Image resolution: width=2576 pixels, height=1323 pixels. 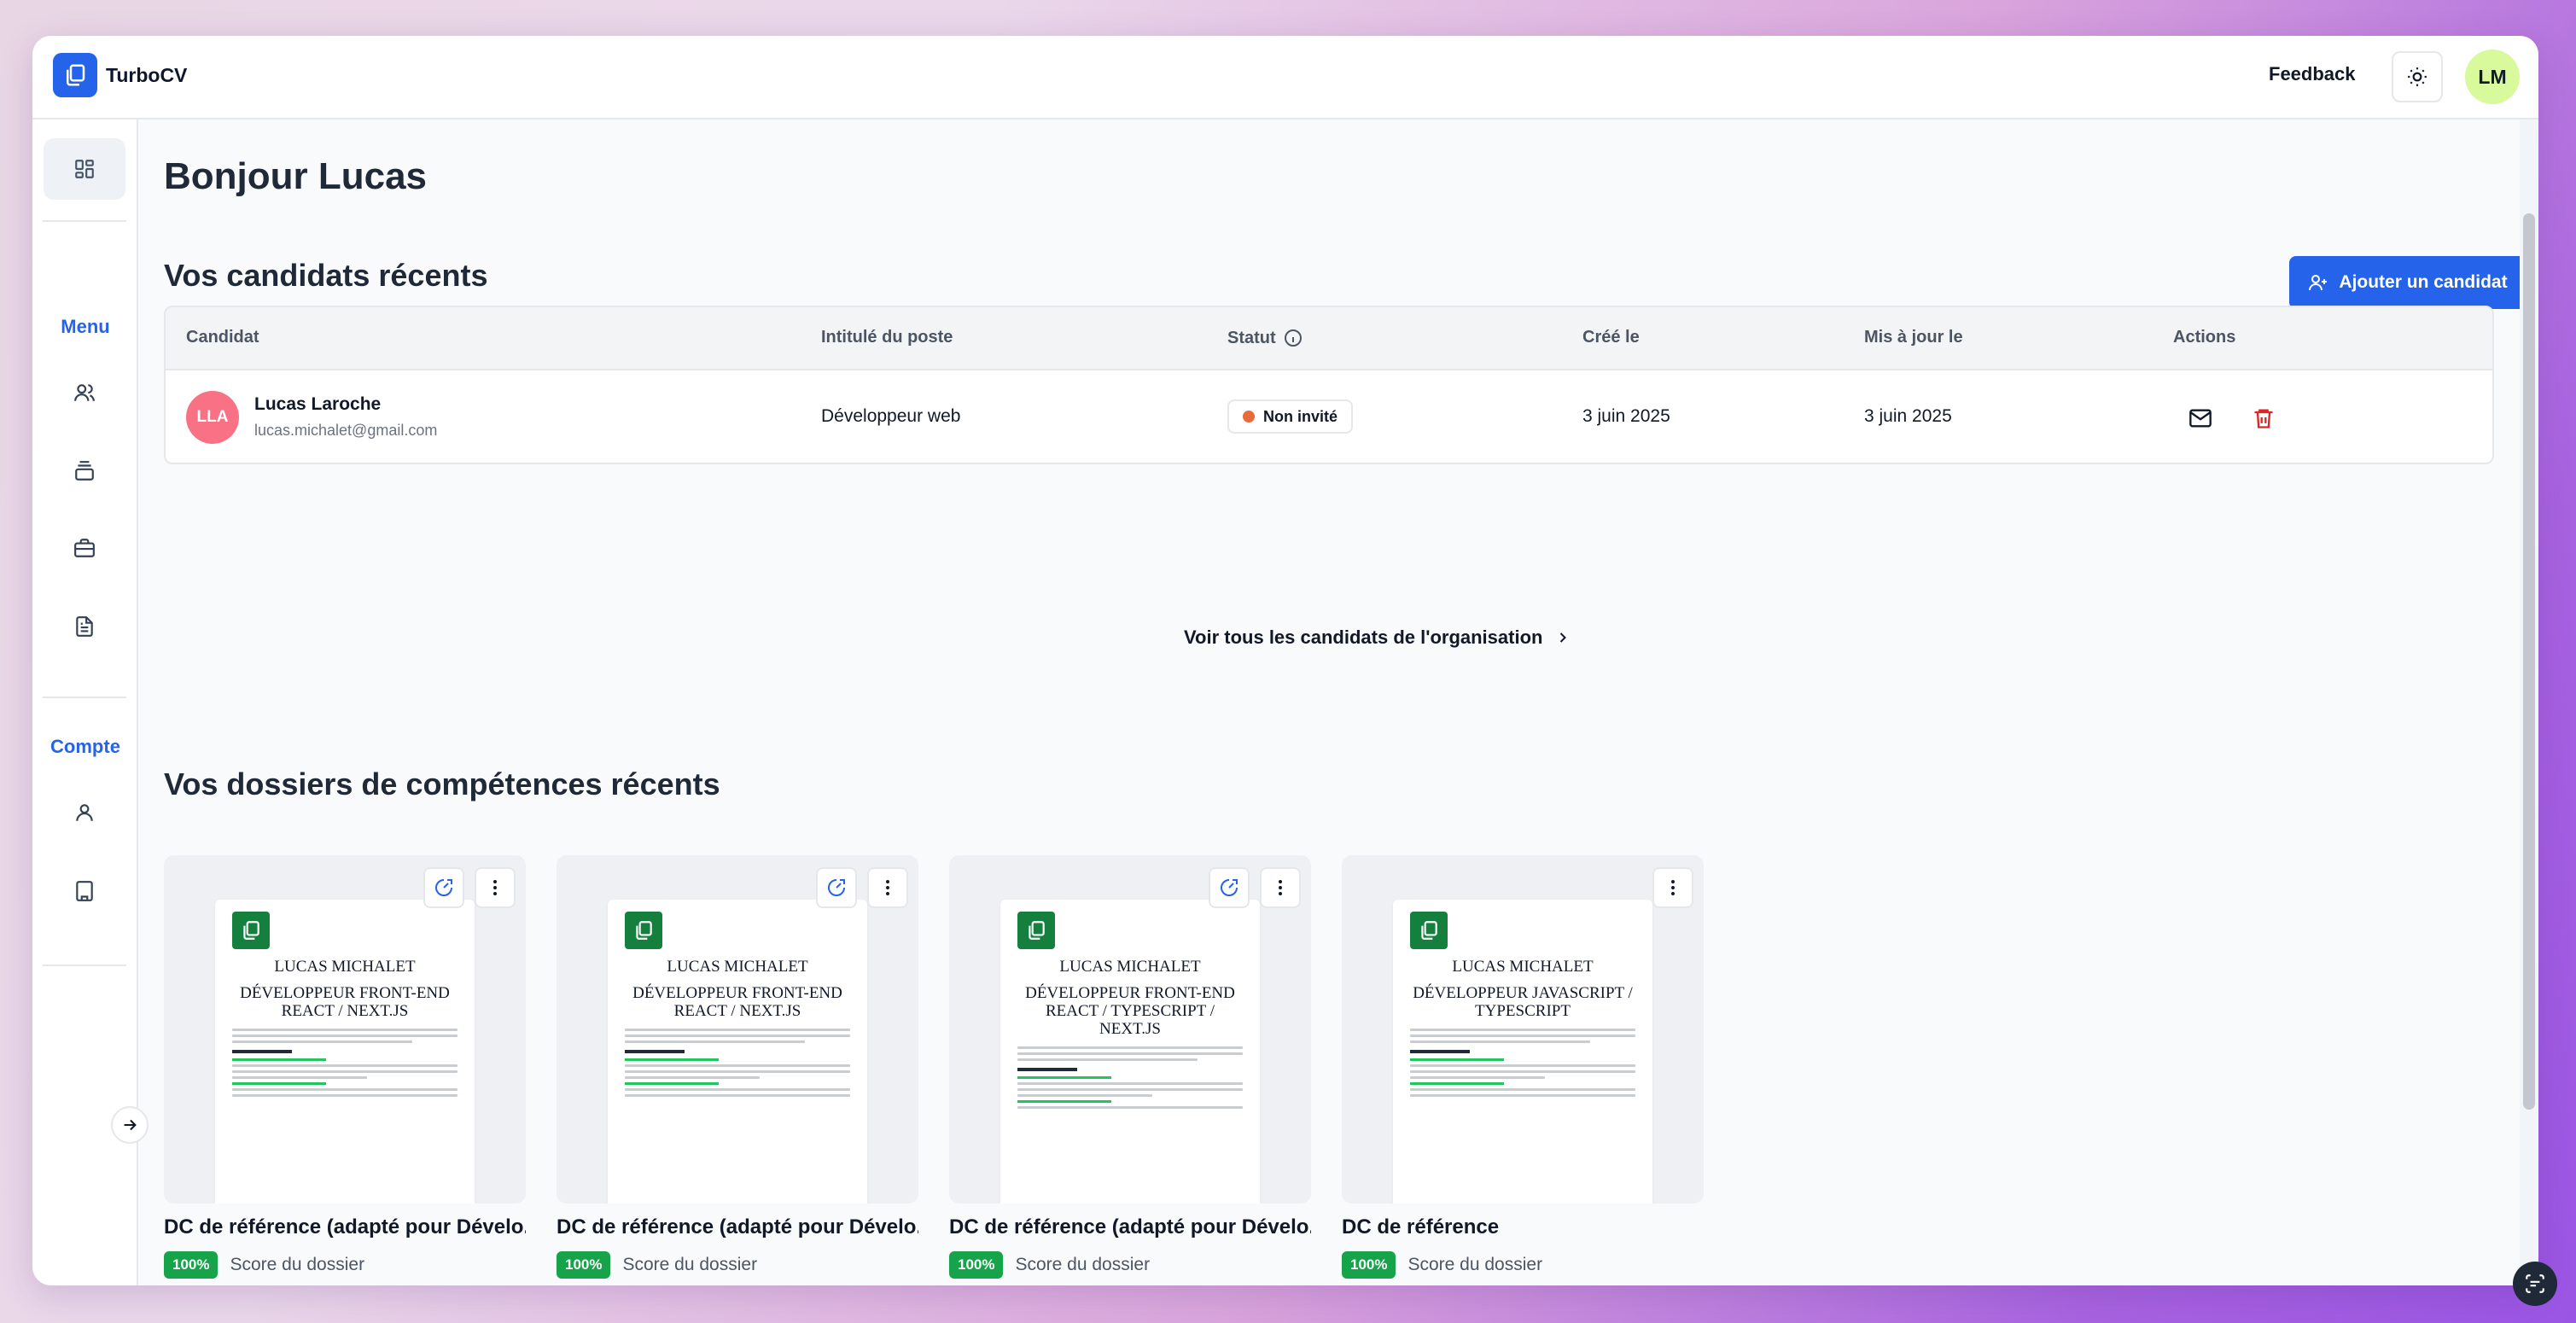 I want to click on theme-toggle-button, so click(x=2417, y=76).